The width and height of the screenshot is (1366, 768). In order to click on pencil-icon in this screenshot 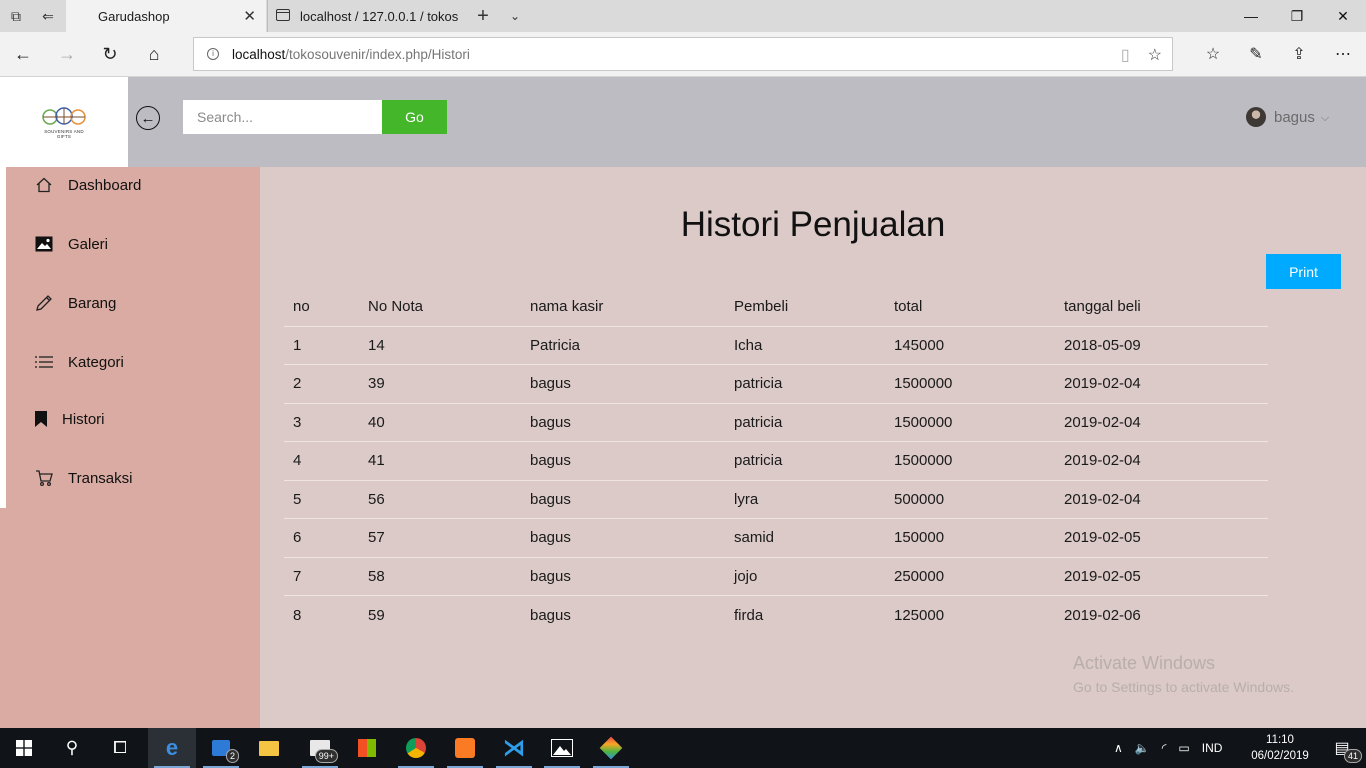, I will do `click(44, 303)`.